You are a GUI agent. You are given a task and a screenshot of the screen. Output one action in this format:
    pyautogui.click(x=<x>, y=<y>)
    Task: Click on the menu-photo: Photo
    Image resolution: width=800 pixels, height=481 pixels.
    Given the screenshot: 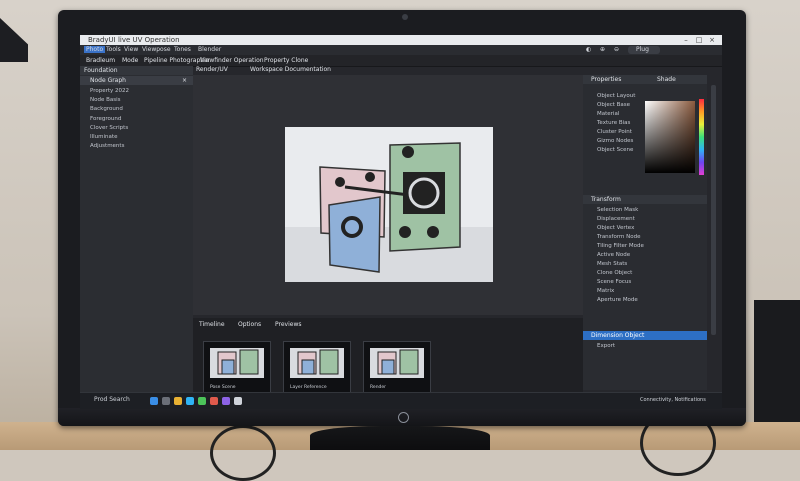 What is the action you would take?
    pyautogui.click(x=95, y=49)
    